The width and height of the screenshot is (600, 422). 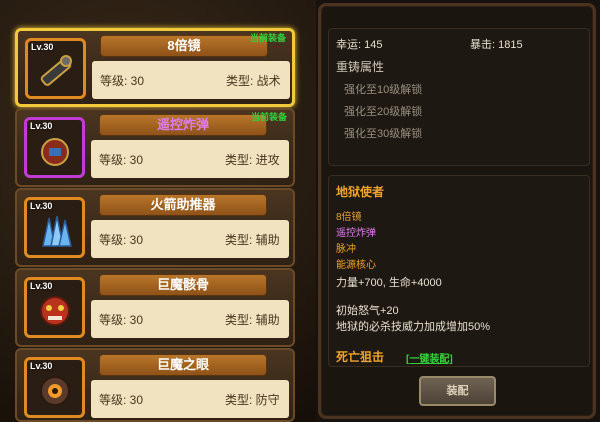 What do you see at coordinates (252, 400) in the screenshot?
I see `item-type: 类型: 防守` at bounding box center [252, 400].